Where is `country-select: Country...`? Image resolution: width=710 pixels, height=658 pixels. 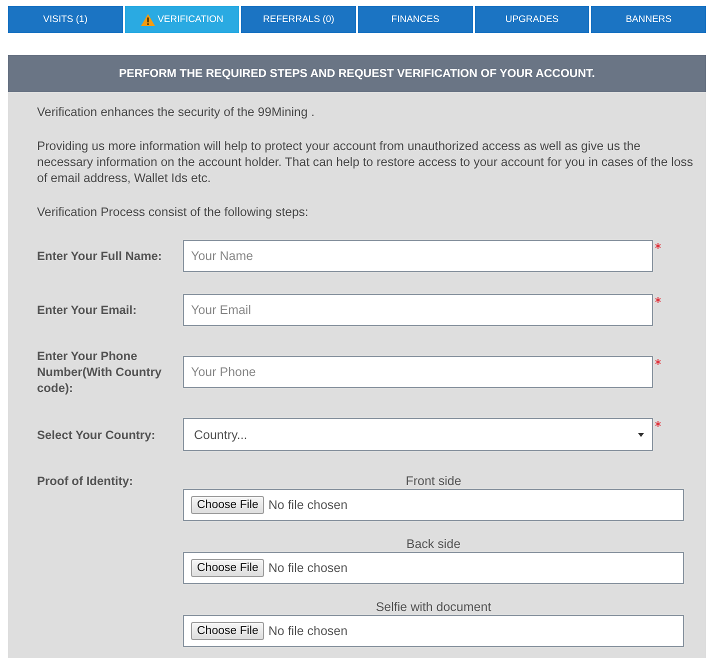 country-select: Country... is located at coordinates (418, 434).